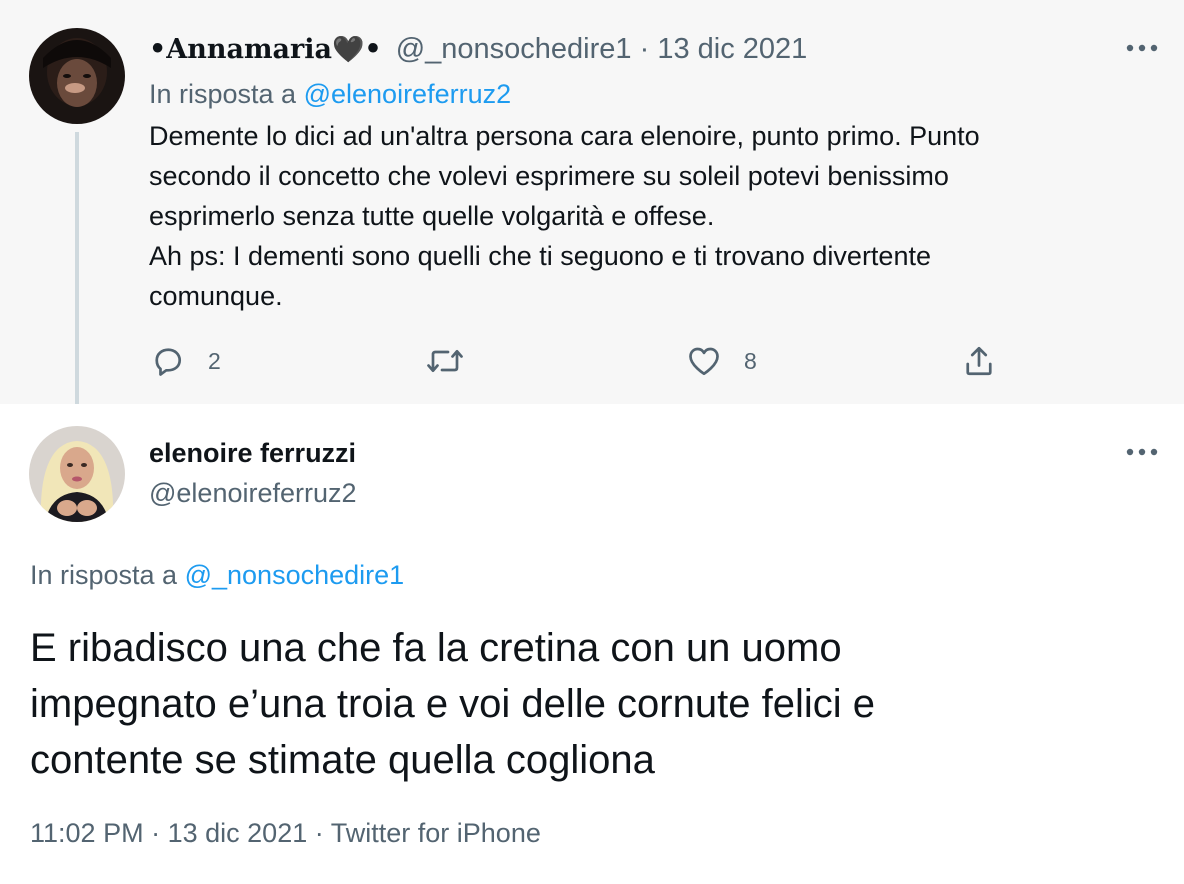  I want to click on thread-line-middle, so click(77, 268).